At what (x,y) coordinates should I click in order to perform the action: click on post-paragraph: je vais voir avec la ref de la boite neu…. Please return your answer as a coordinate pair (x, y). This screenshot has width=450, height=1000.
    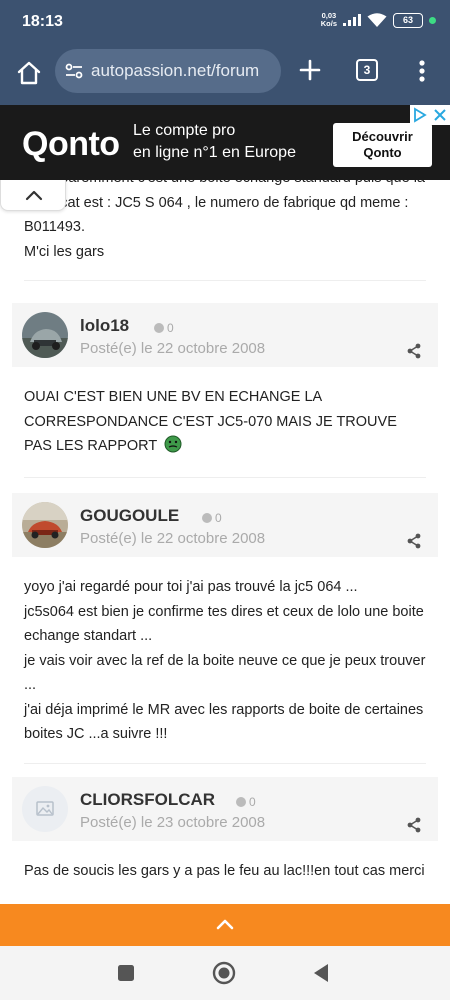
    Looking at the image, I should click on (225, 673).